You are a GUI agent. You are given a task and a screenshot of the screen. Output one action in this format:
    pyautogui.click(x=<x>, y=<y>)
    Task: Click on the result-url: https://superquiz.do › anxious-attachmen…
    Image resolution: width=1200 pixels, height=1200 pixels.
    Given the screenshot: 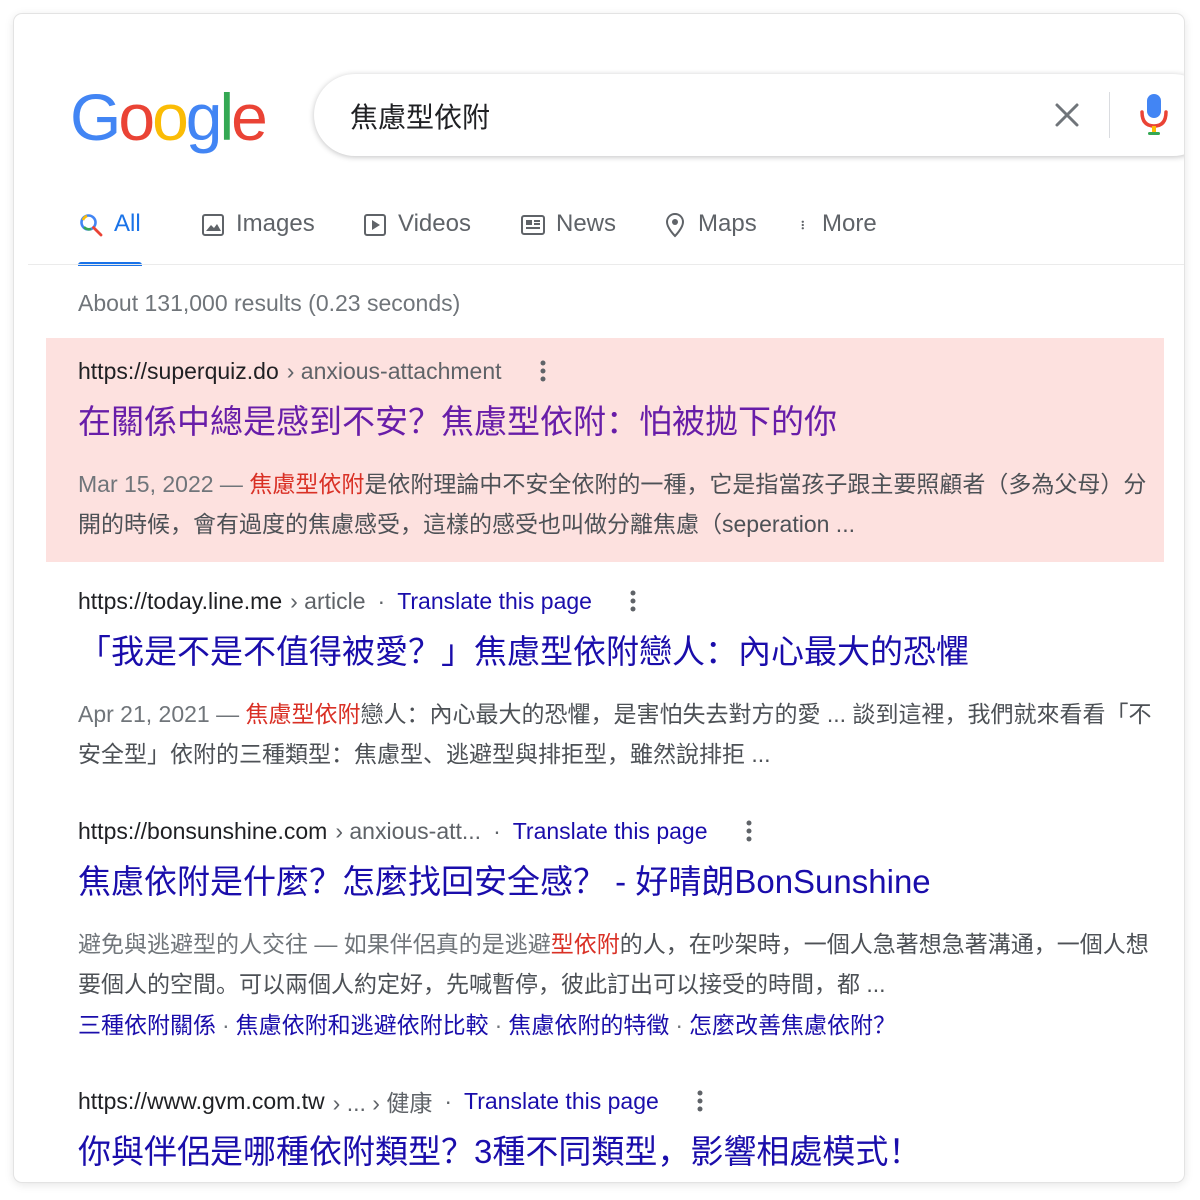 What is the action you would take?
    pyautogui.click(x=313, y=371)
    